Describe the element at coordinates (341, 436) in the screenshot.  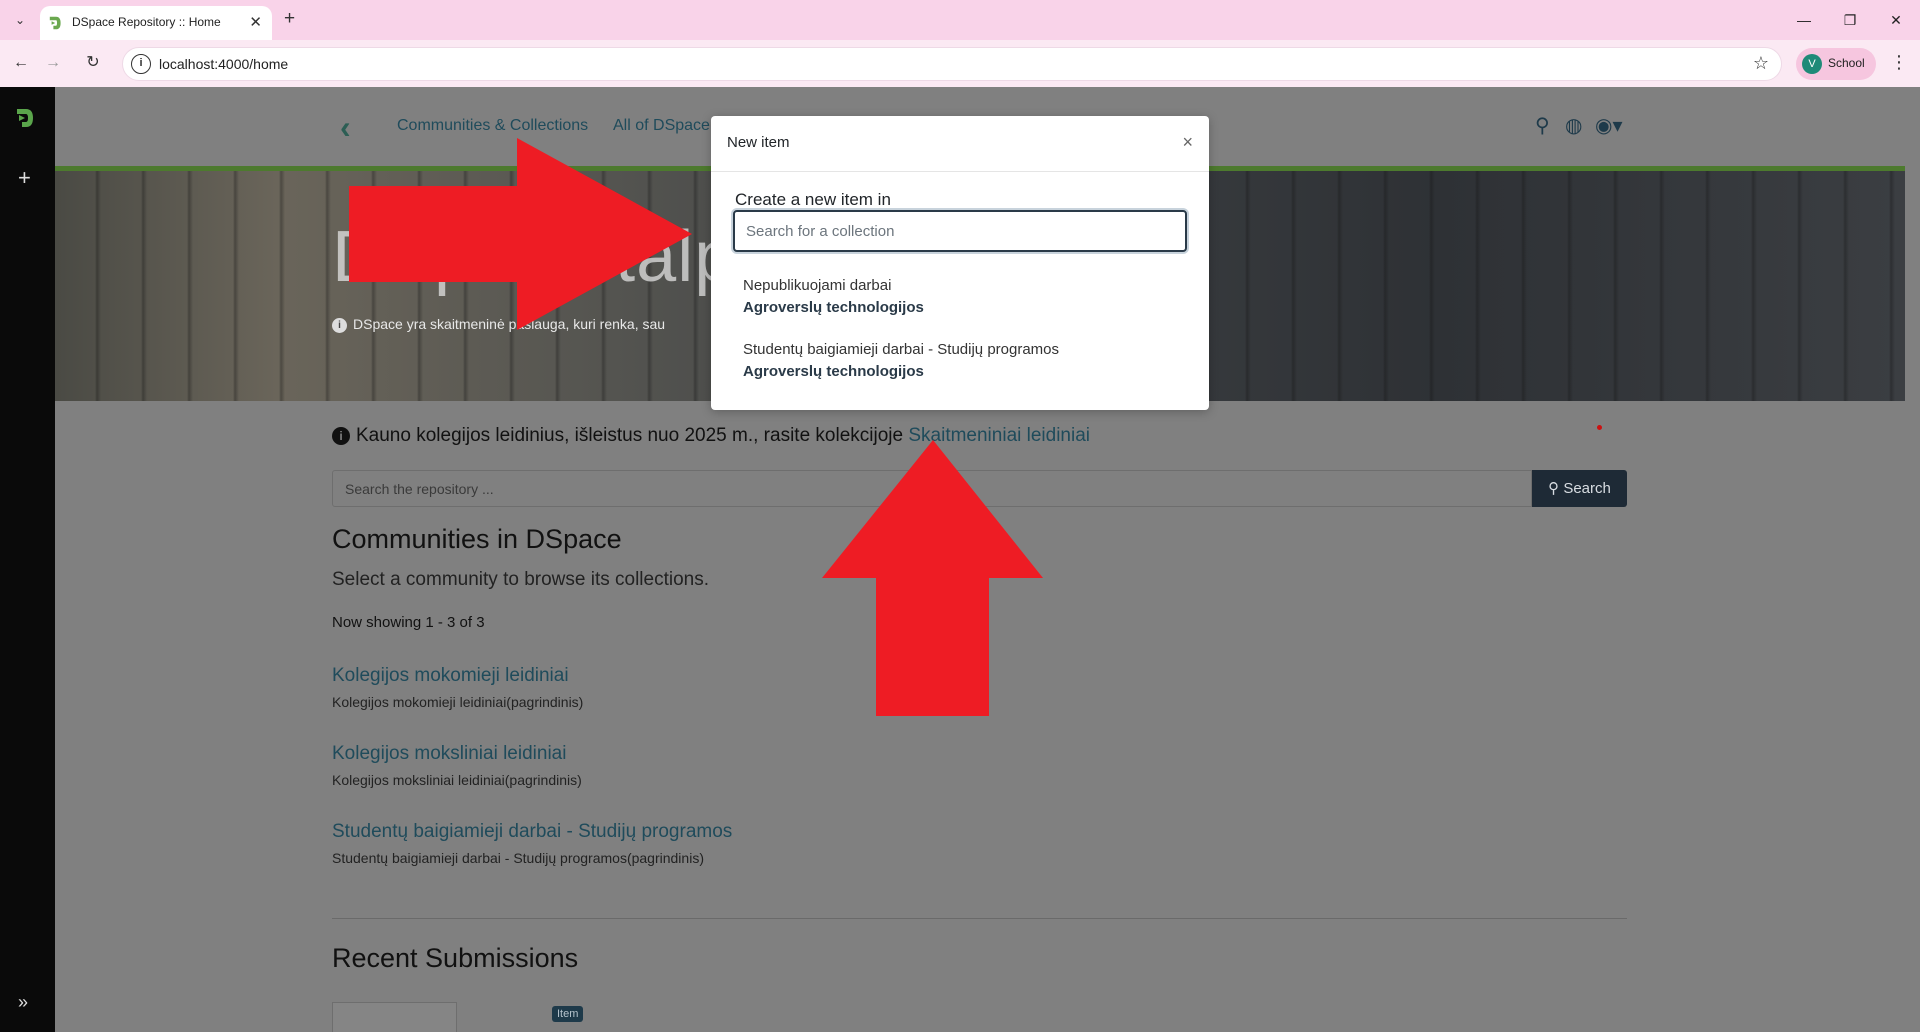
I see `info-icon: i` at that location.